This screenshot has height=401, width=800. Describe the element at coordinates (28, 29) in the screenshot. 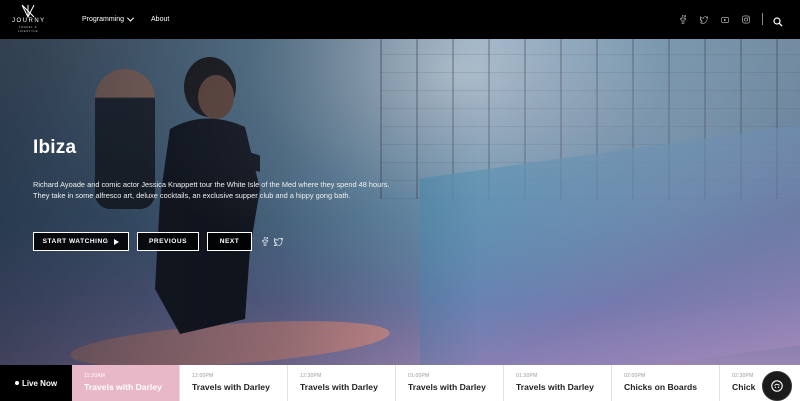

I see `logo-subtitle: TRAVEL & LIFESTYLE` at that location.